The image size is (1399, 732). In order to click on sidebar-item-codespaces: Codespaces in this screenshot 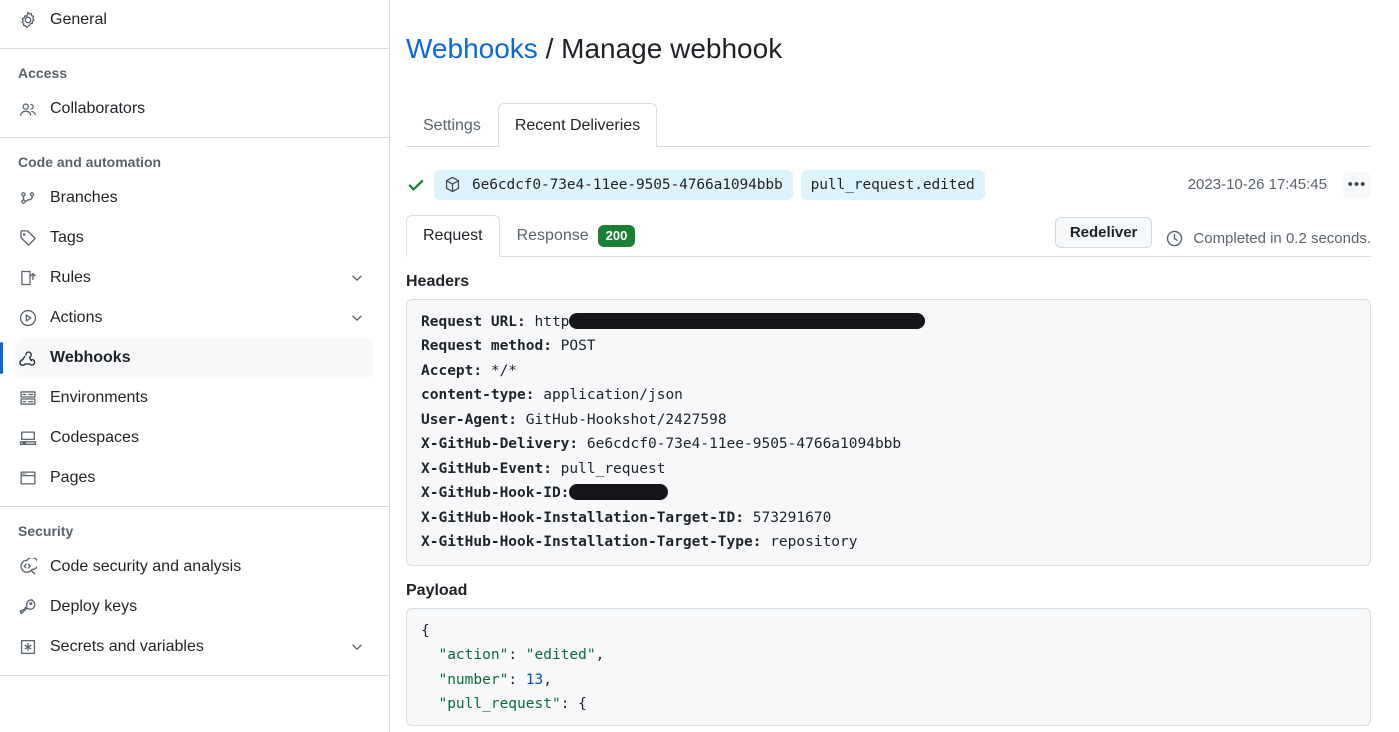, I will do `click(194, 438)`.